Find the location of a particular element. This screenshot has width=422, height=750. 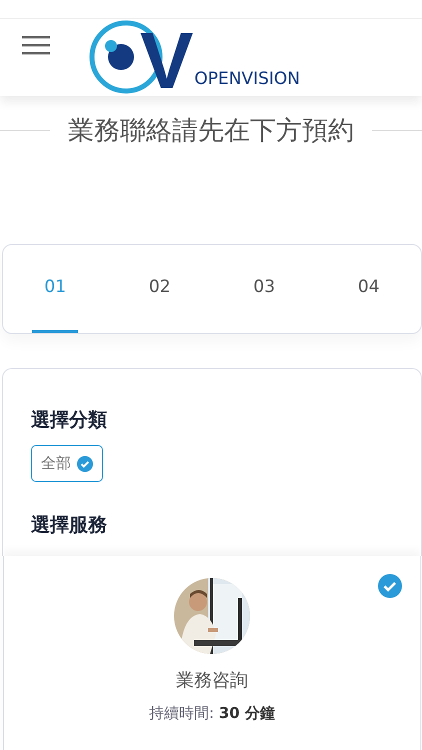

service-duration: 持續時間: 30 分鐘 is located at coordinates (212, 713).